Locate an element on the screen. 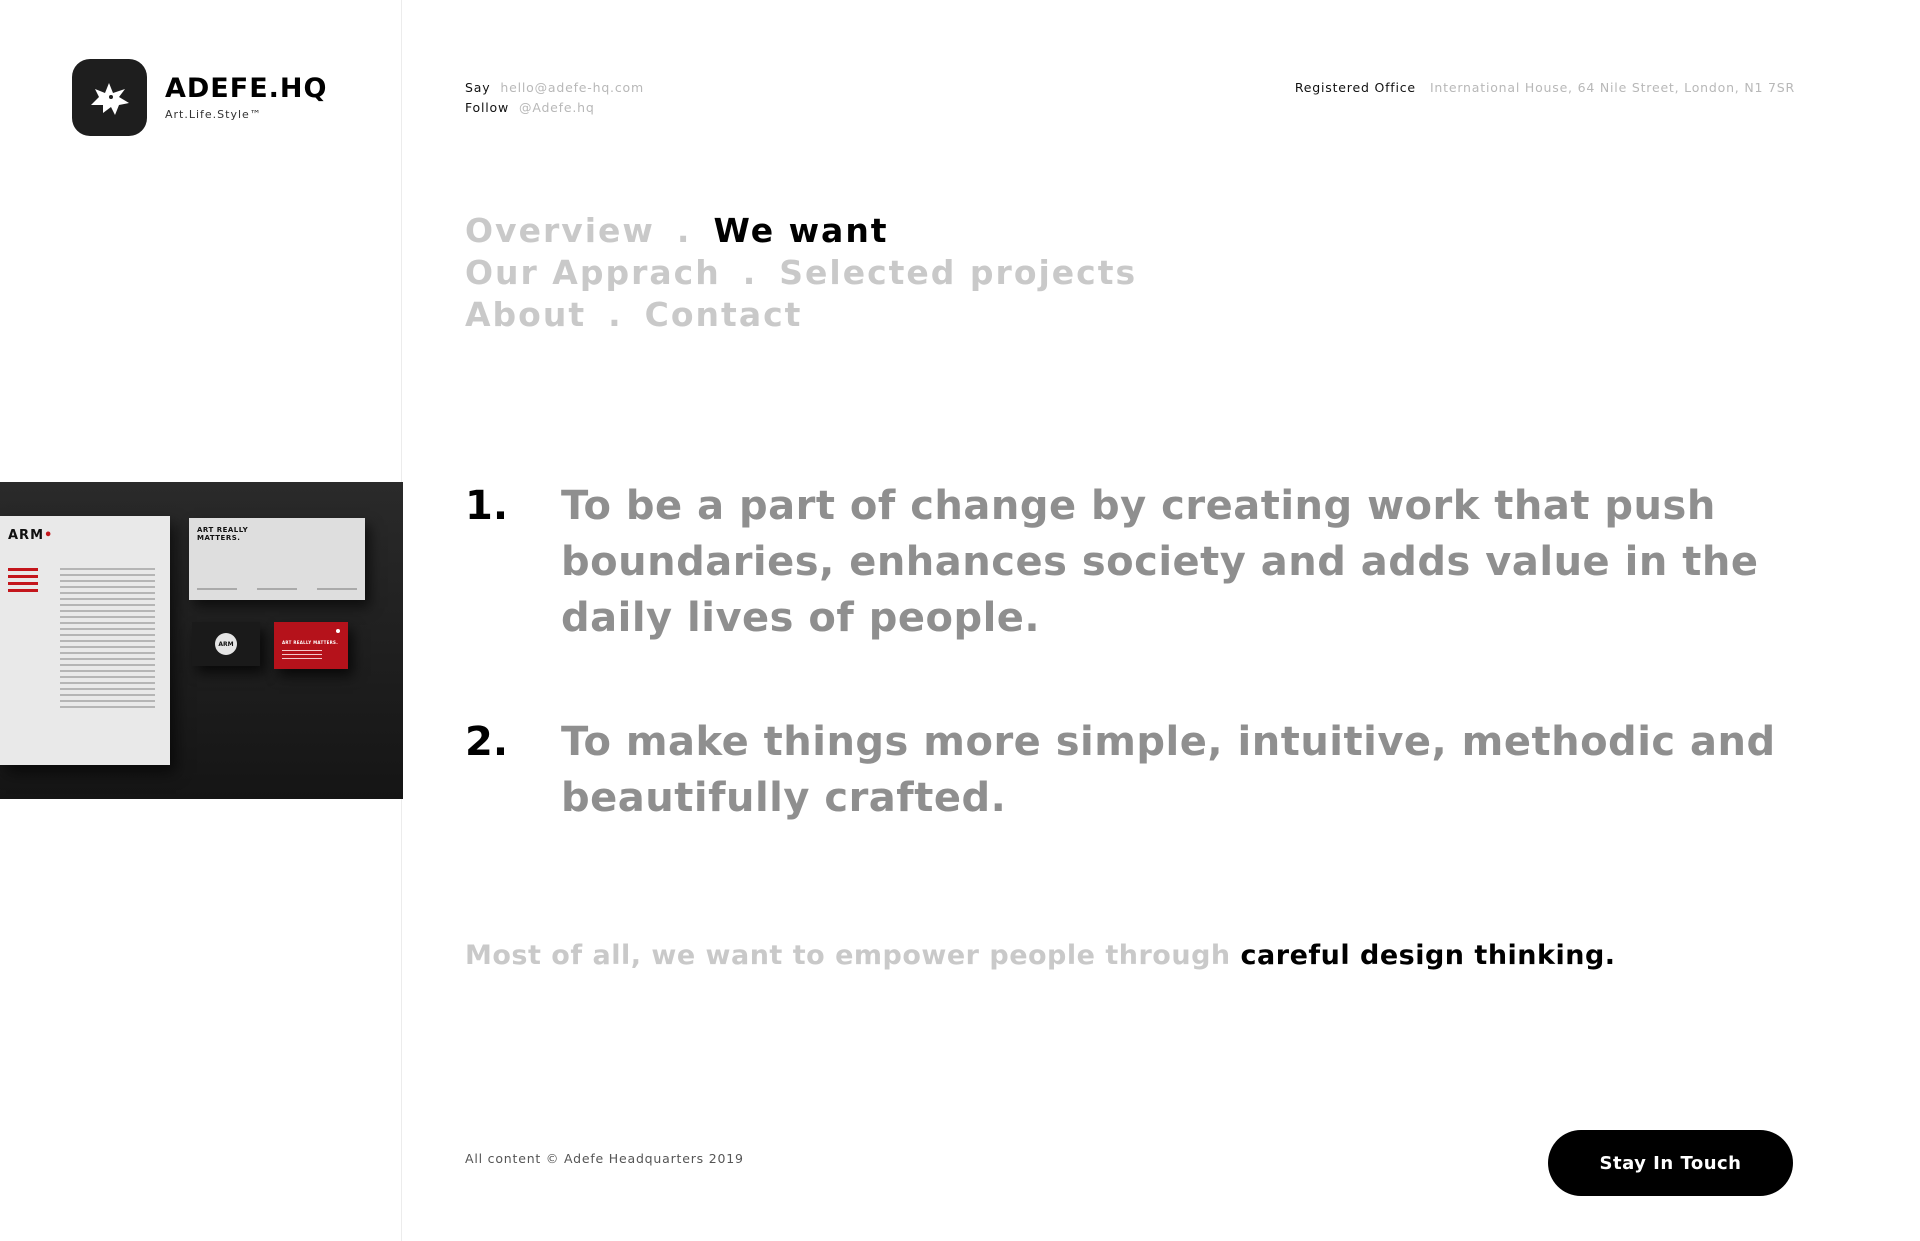  social-handle-link: @Adefe.hq is located at coordinates (557, 107).